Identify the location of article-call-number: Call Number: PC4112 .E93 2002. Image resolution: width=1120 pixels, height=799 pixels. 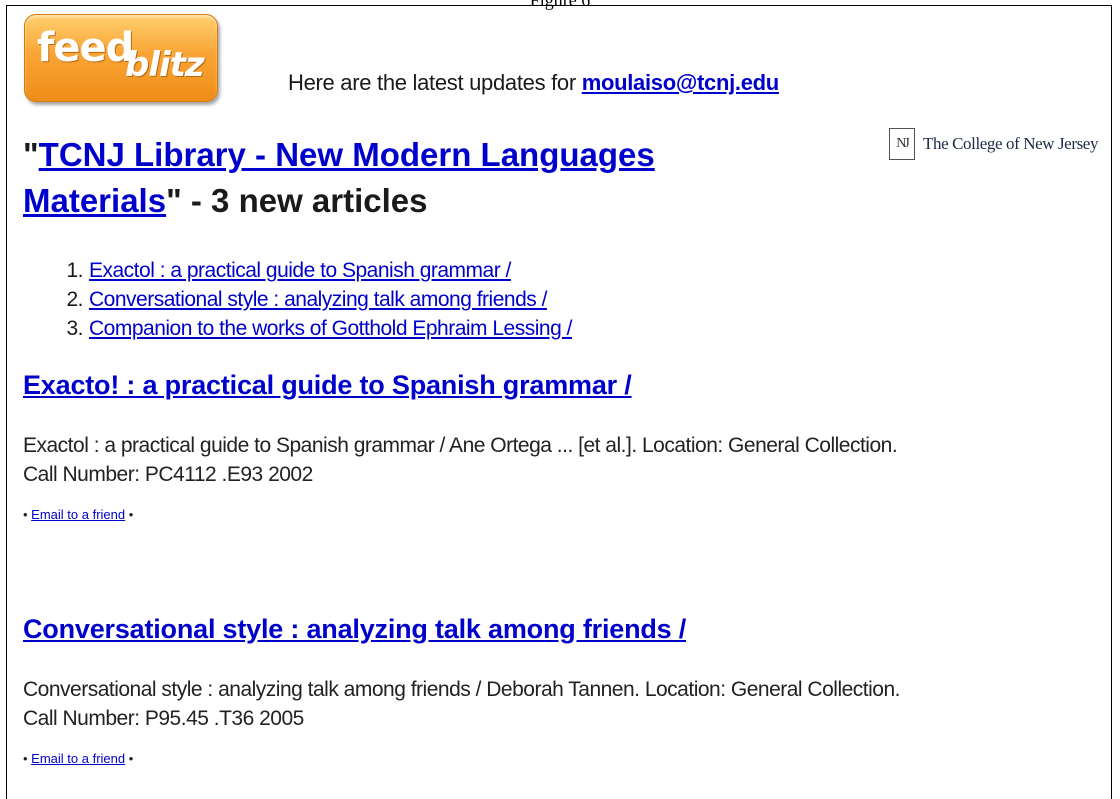
(168, 474).